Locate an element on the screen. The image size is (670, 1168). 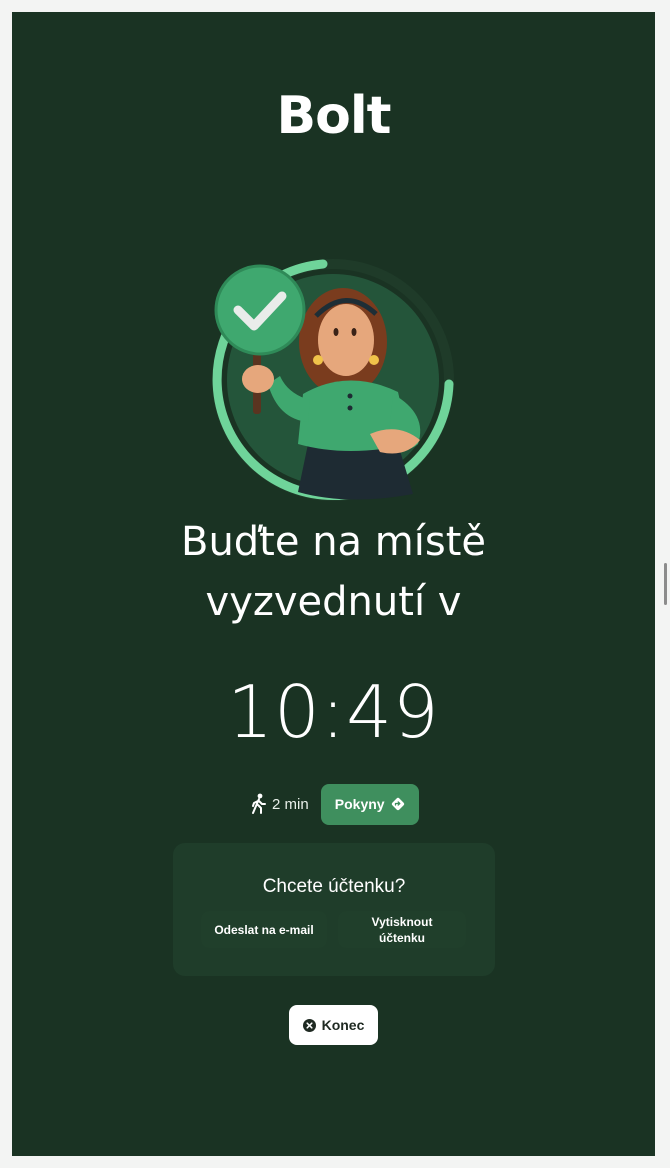
close-circle-icon is located at coordinates (309, 1025).